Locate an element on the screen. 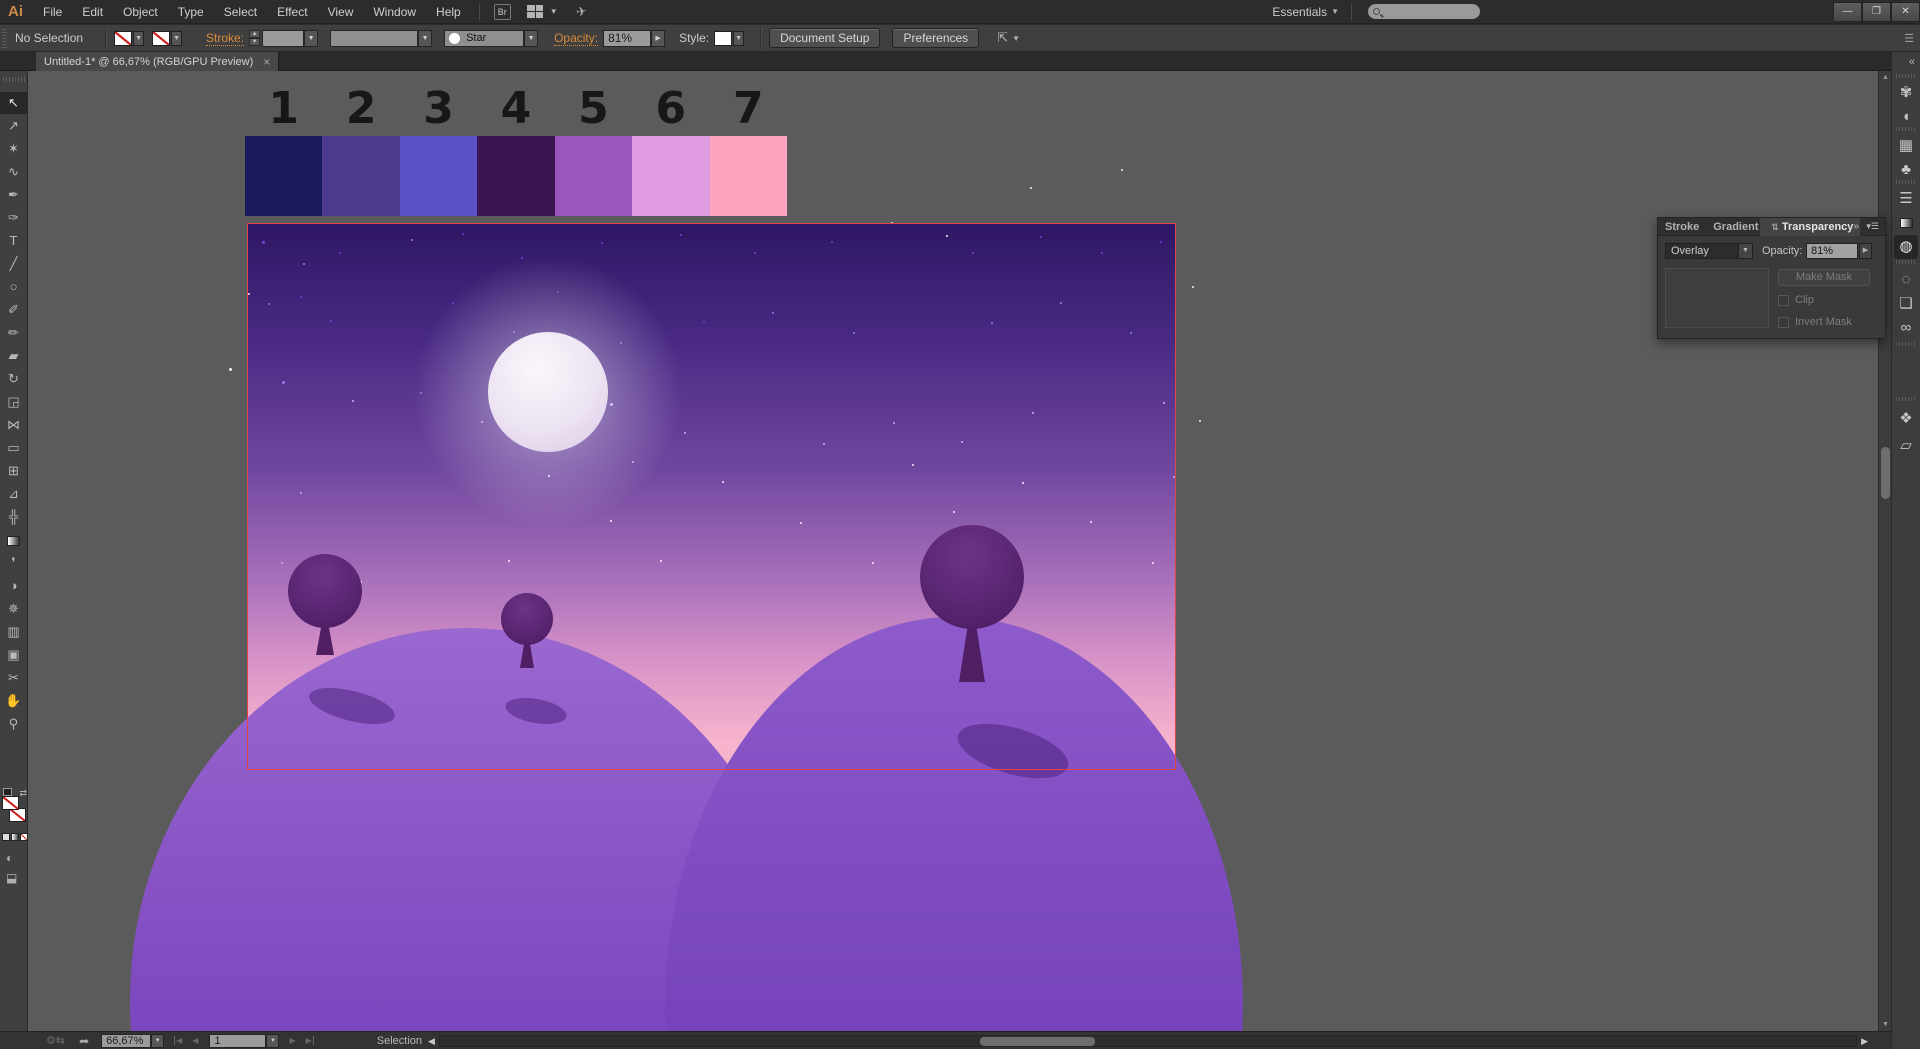 This screenshot has height=1049, width=1920. invert-mask-checkbox: Invert Mask is located at coordinates (1815, 322).